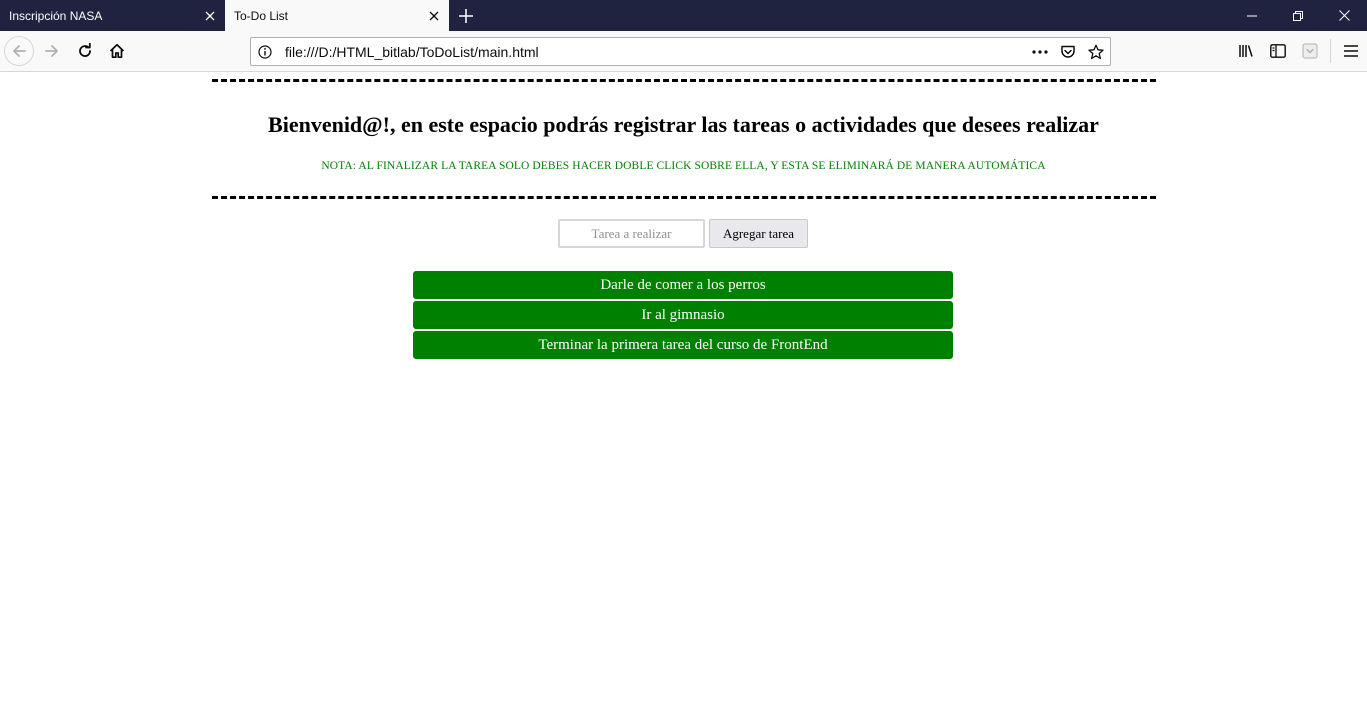 Image resolution: width=1367 pixels, height=727 pixels. I want to click on menu-button, so click(1351, 51).